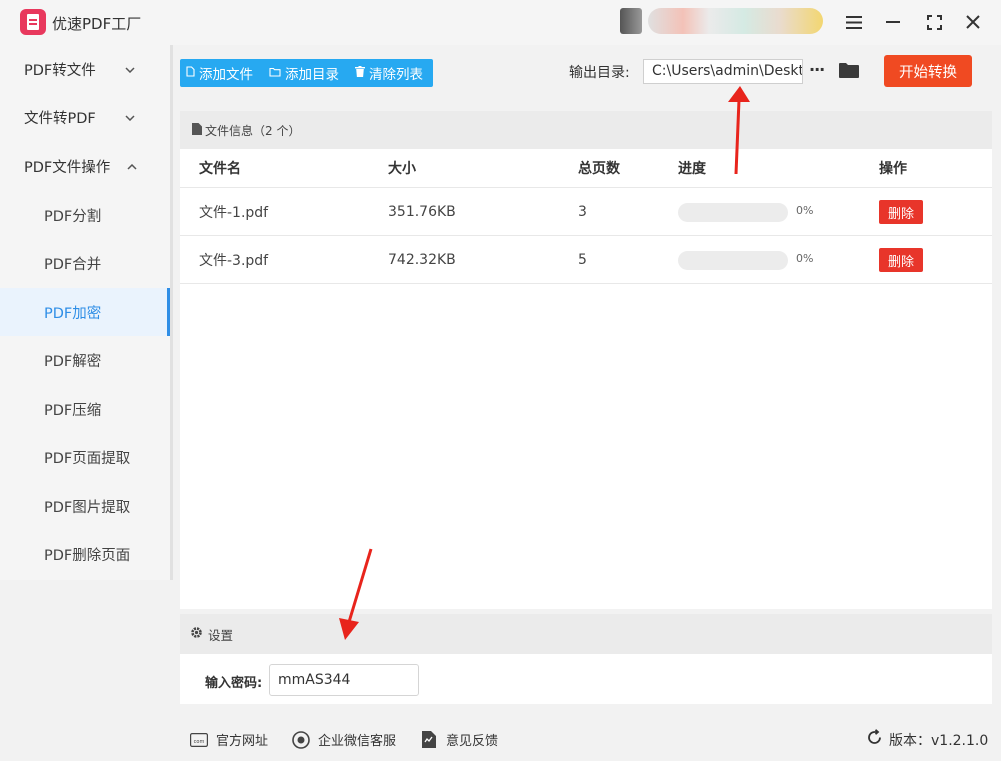 This screenshot has height=761, width=1001. I want to click on password-input: mmAS344, so click(344, 680).